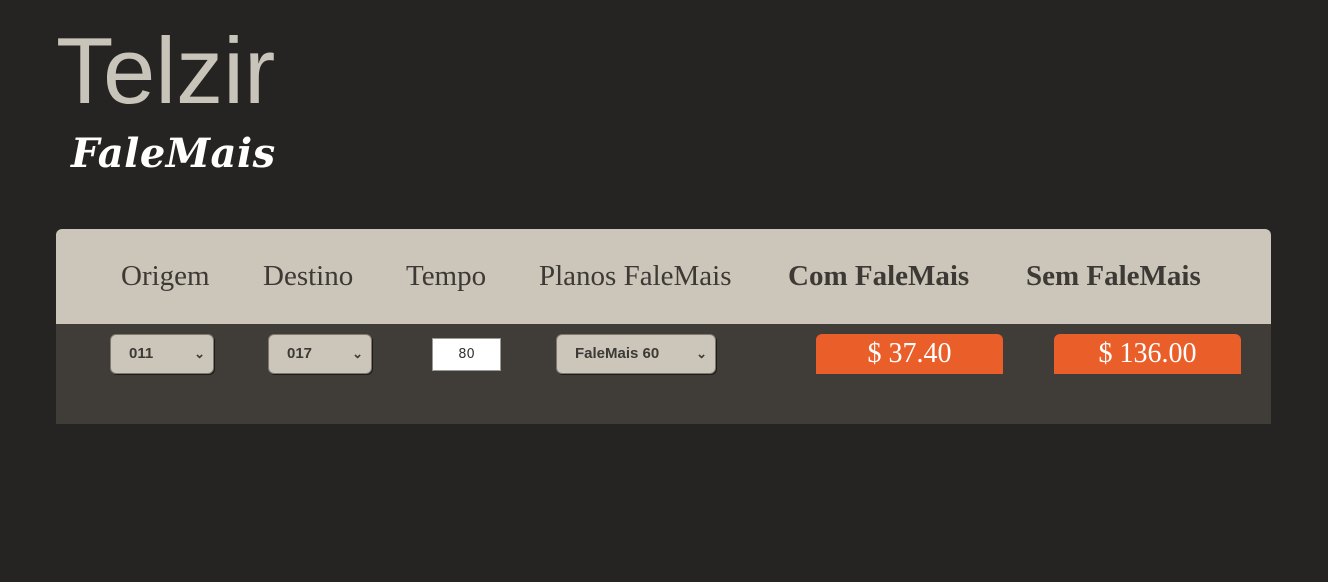  What do you see at coordinates (162, 354) in the screenshot?
I see `origem-select: 011 ⌄` at bounding box center [162, 354].